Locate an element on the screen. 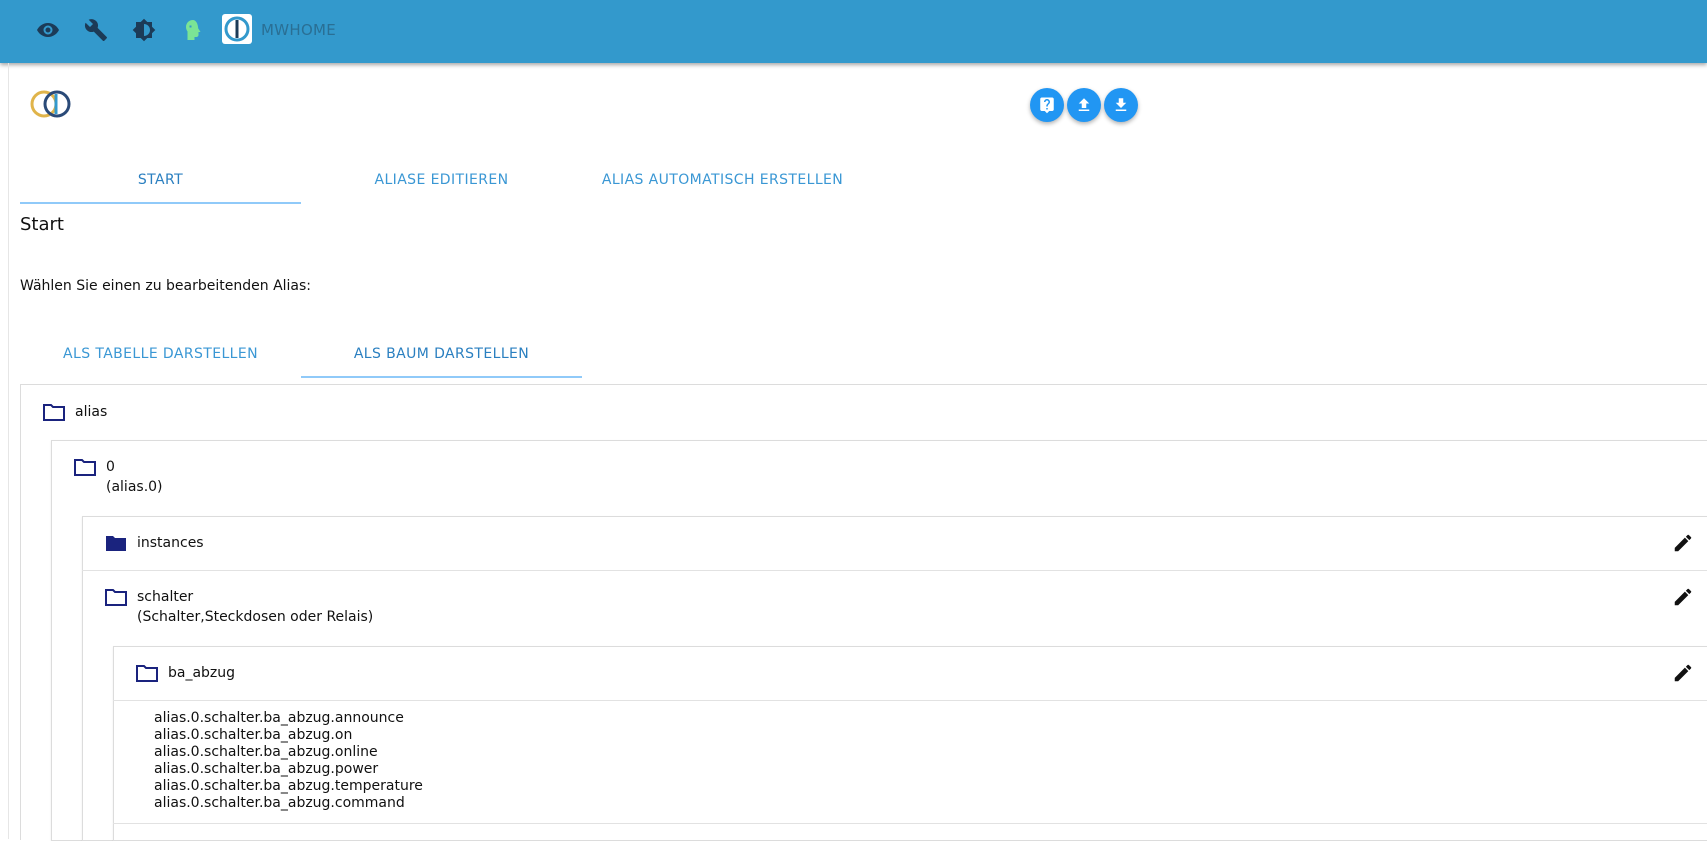 The width and height of the screenshot is (1707, 841). iobroker-logo-icon is located at coordinates (237, 29).